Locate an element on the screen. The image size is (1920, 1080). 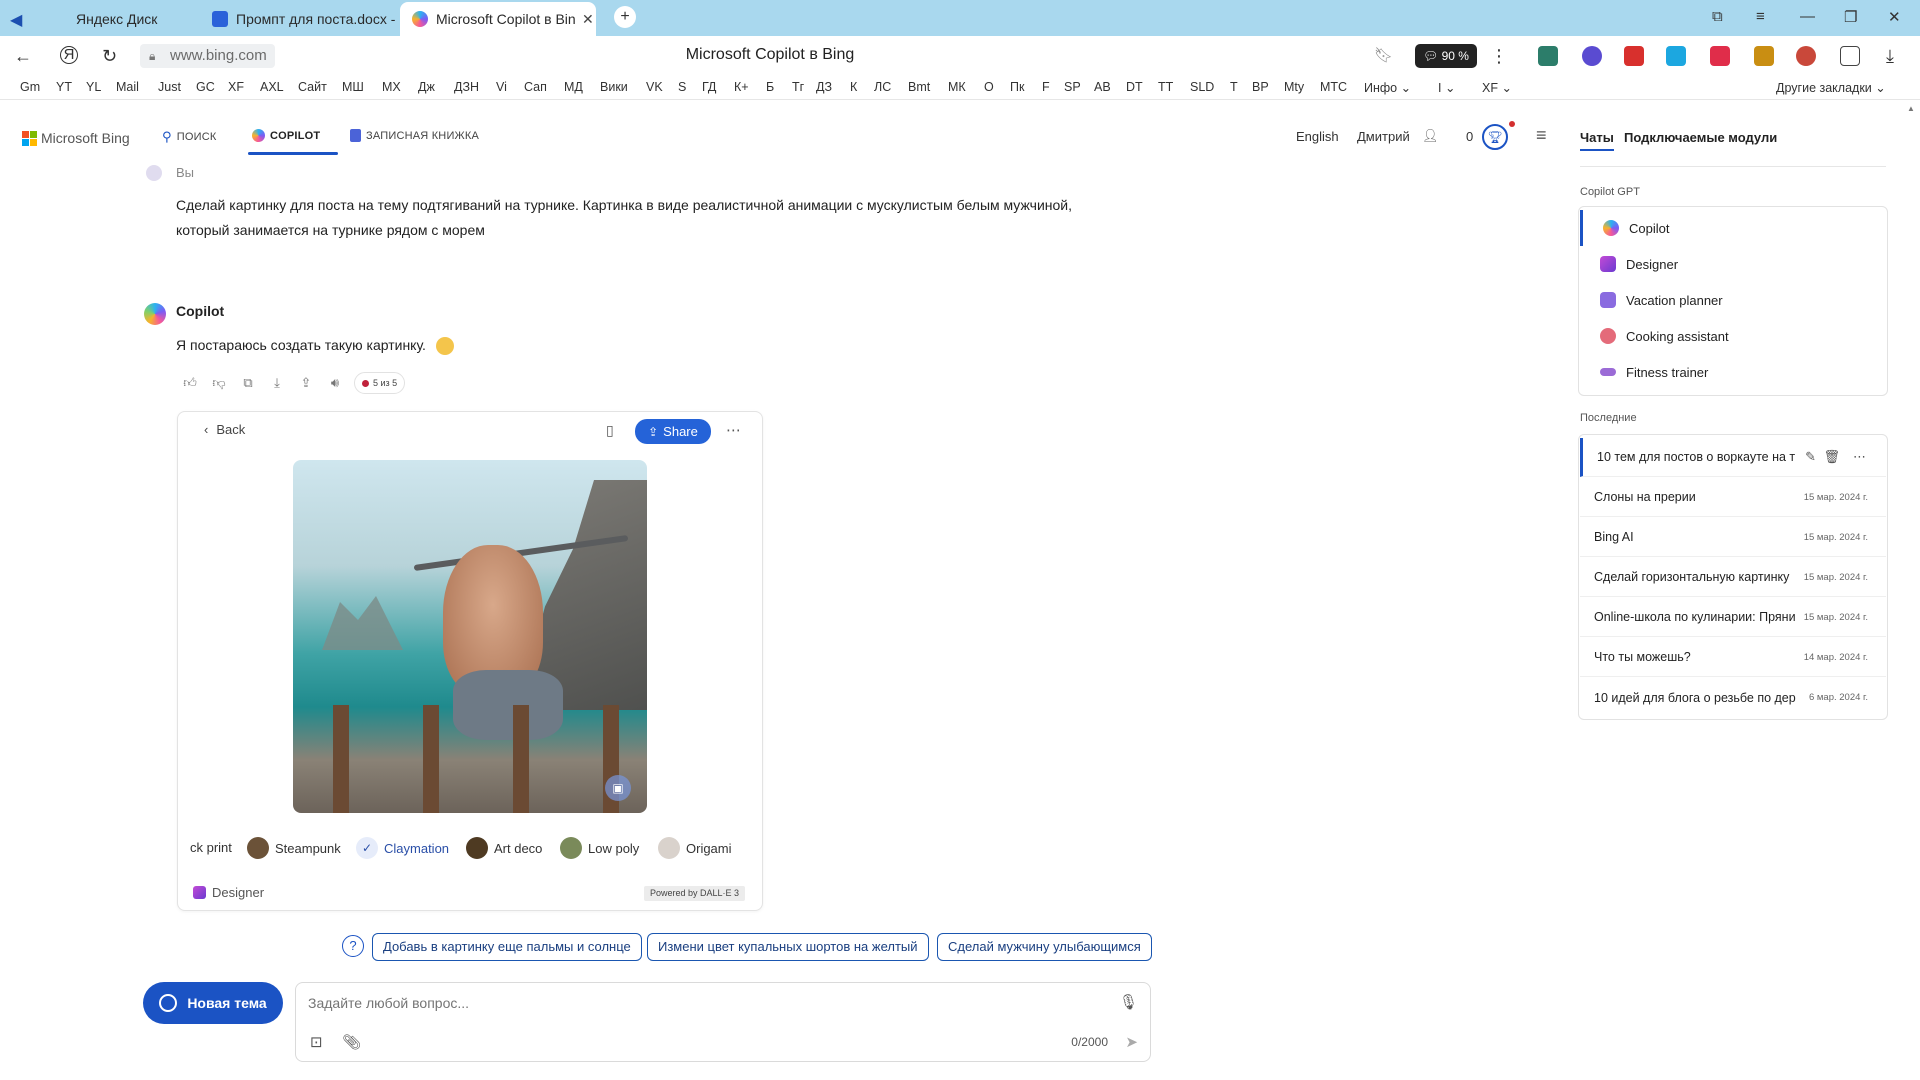
thumbs-down-icon: 👎︎ is located at coordinates (219, 383).